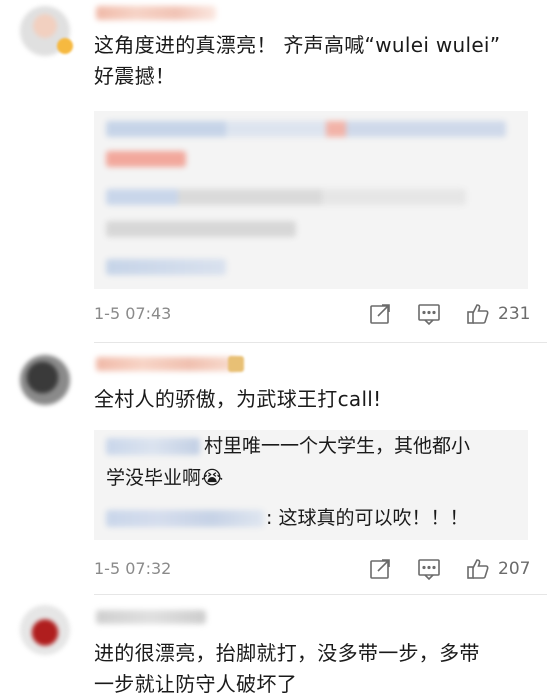  Describe the element at coordinates (154, 478) in the screenshot. I see `reply-text: 学没毕业啊` at that location.